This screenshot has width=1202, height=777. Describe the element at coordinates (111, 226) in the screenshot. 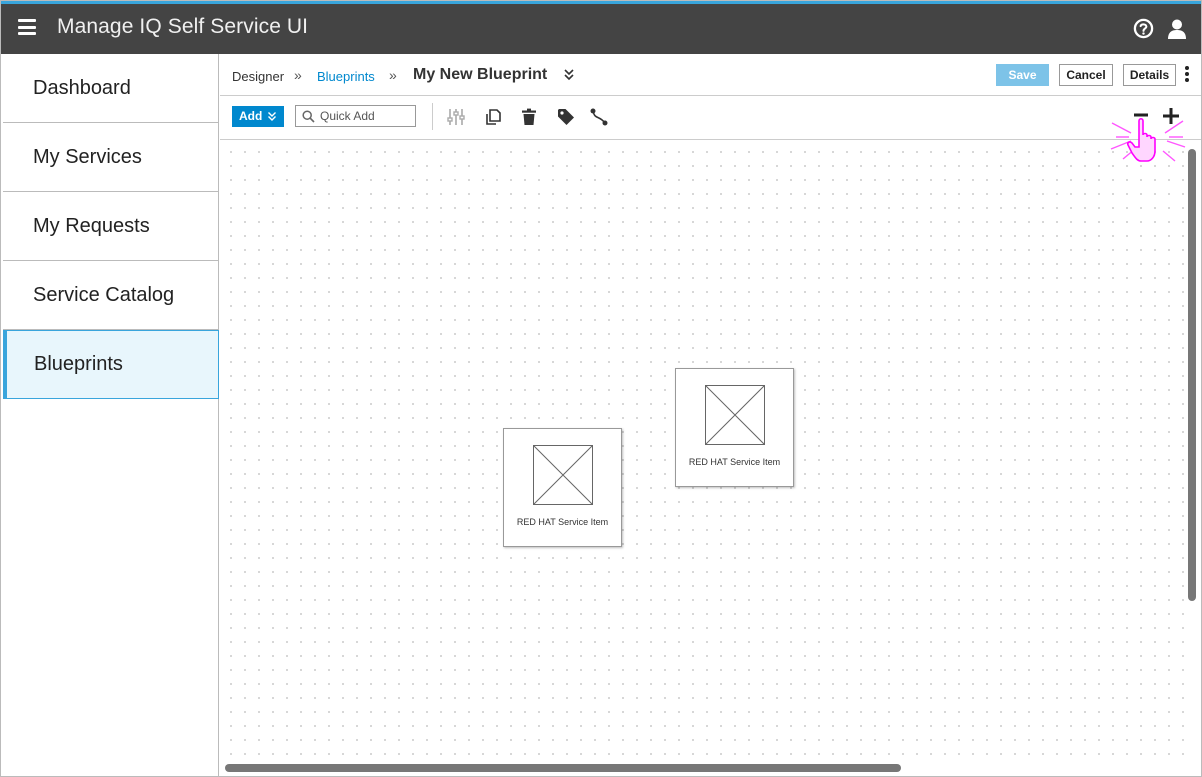

I see `sidebar-item-my-requests: My Requests` at that location.